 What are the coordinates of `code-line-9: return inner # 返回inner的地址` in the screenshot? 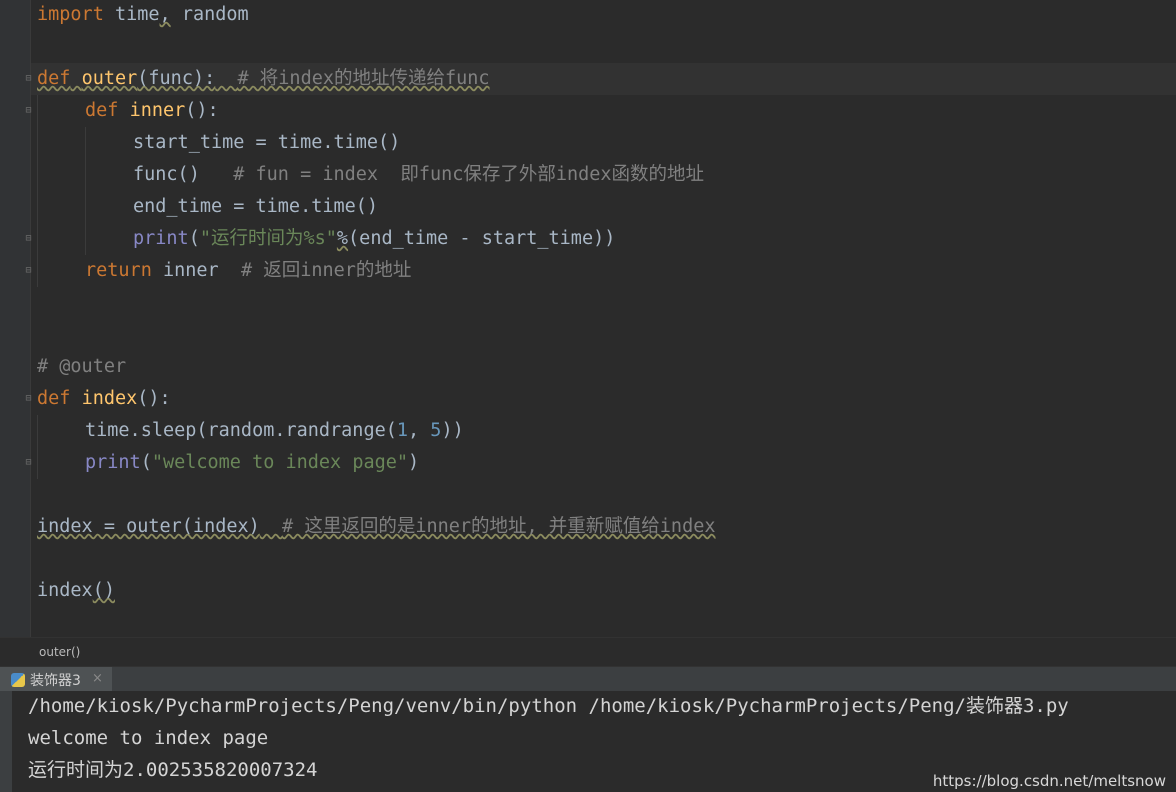 It's located at (248, 271).